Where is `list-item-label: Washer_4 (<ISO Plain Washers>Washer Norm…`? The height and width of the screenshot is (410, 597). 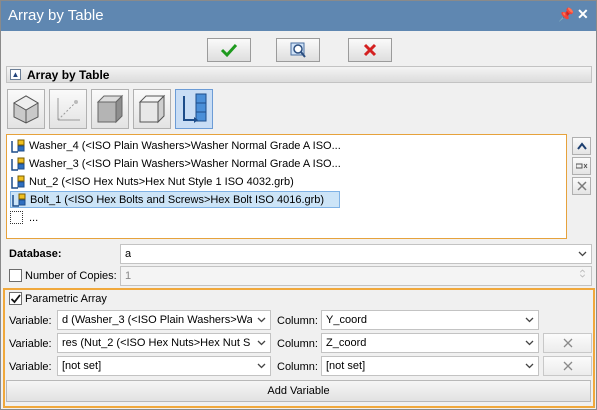
list-item-label: Washer_4 (<ISO Plain Washers>Washer Norm… is located at coordinates (185, 146).